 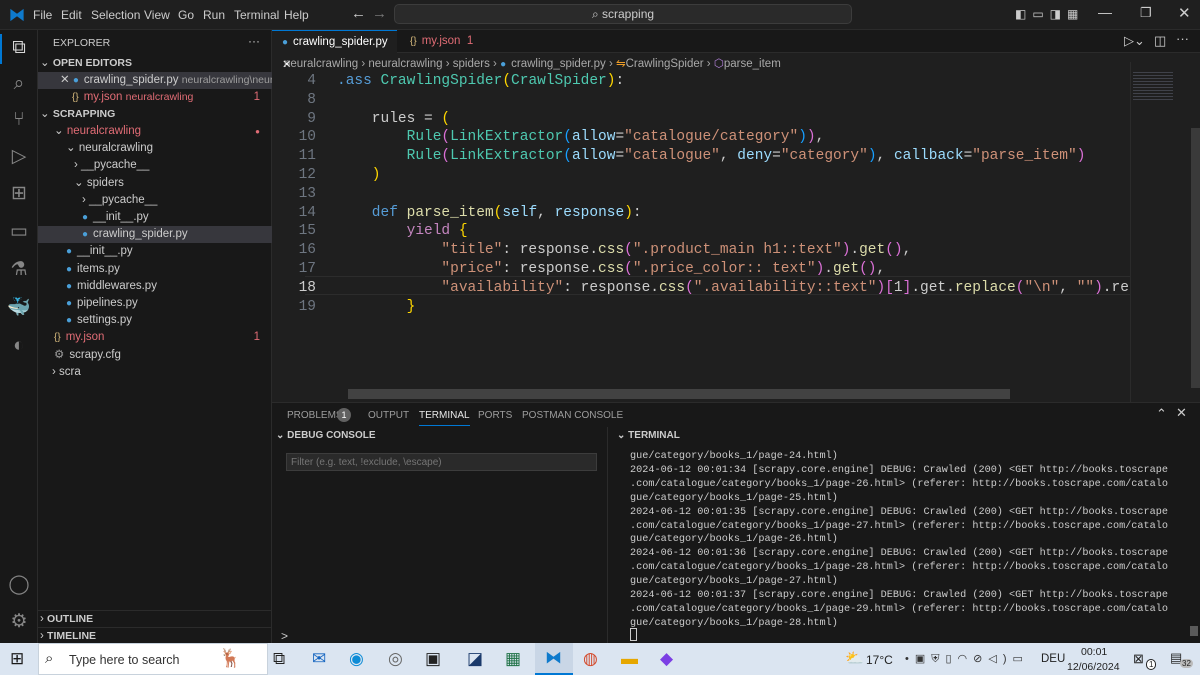 What do you see at coordinates (666, 659) in the screenshot?
I see `app-icon: ◆` at bounding box center [666, 659].